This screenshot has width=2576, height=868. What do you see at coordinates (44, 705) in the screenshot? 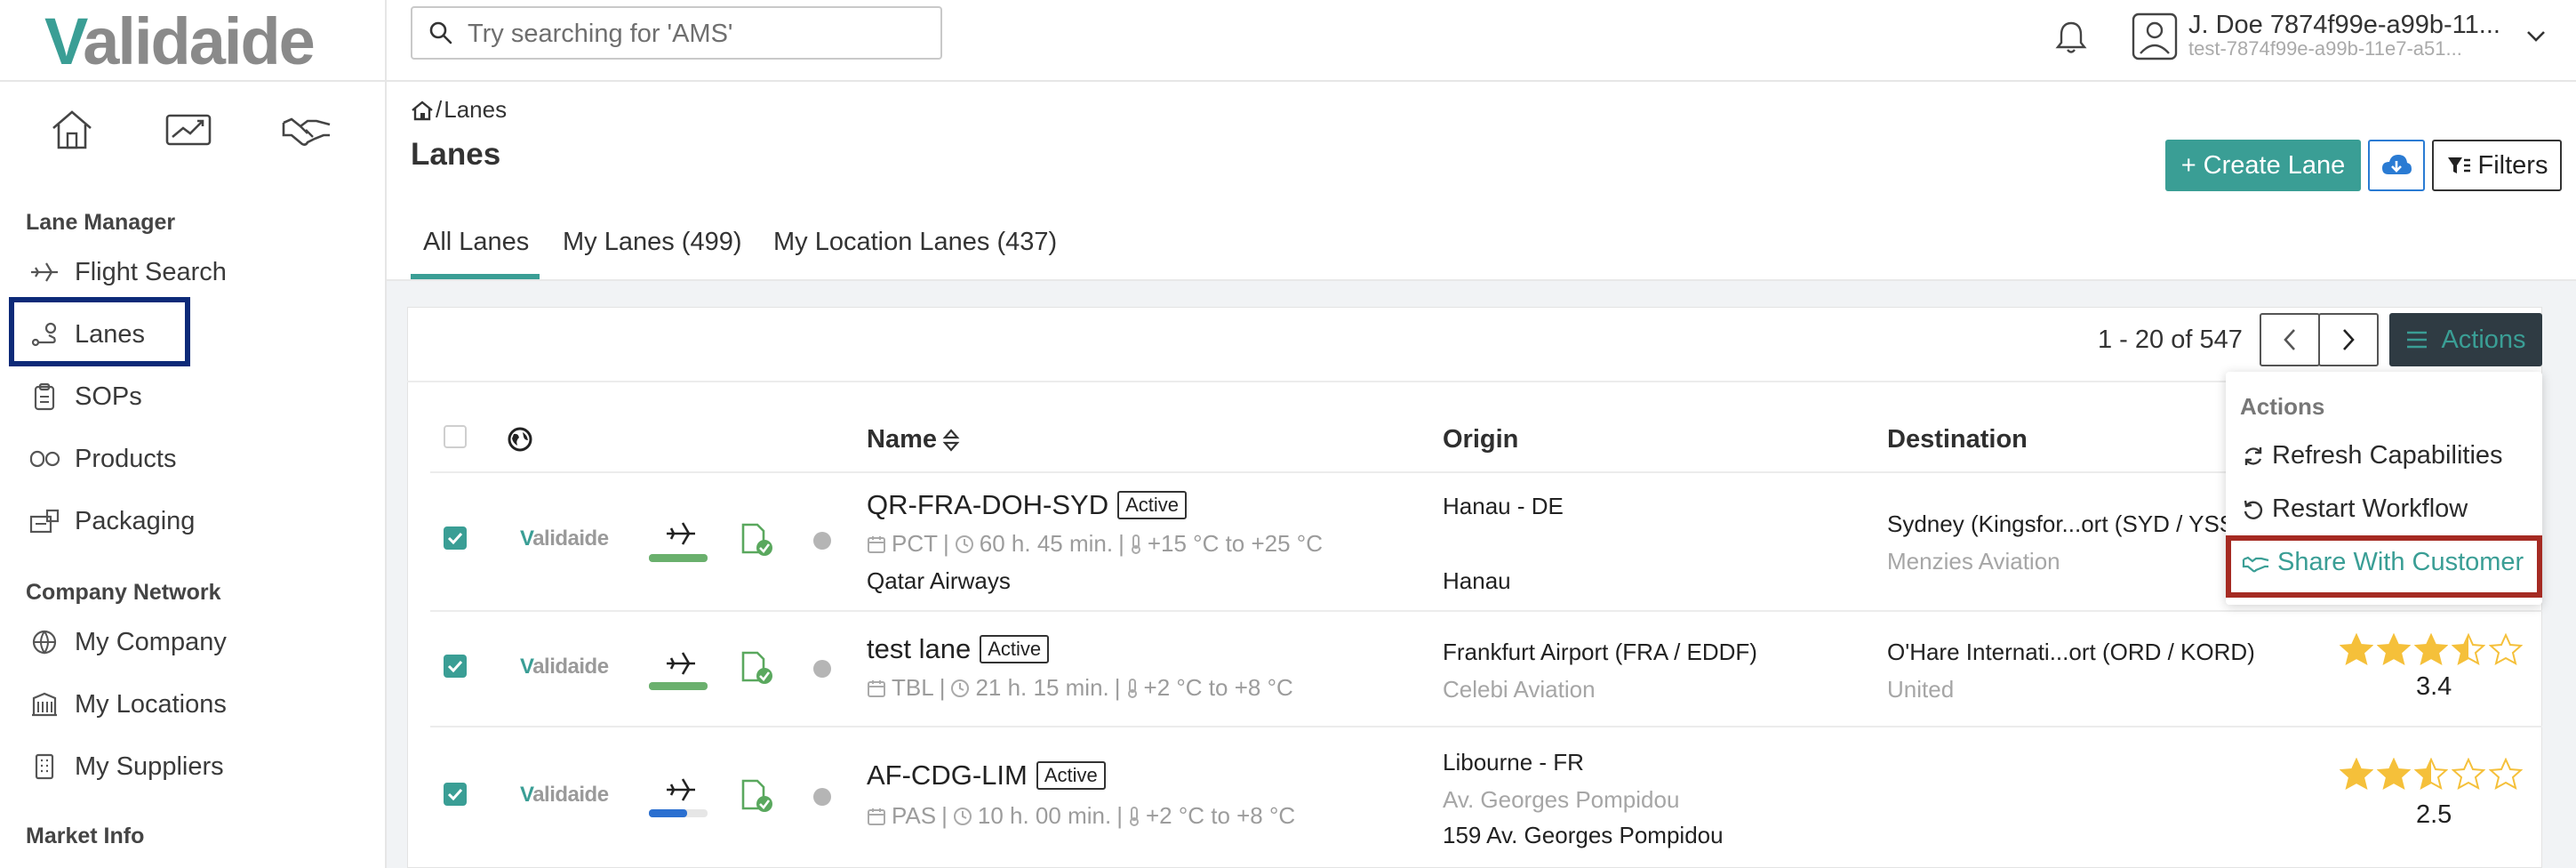
I see `building-icon` at bounding box center [44, 705].